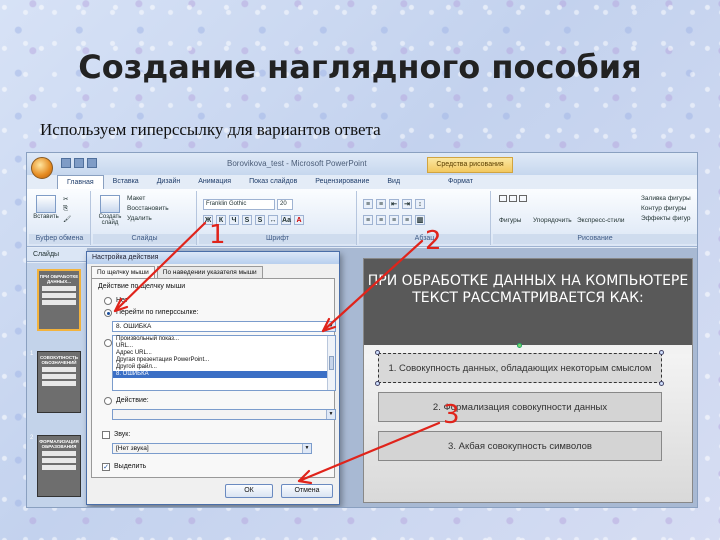  I want to click on arrange-button: Упорядочить, so click(552, 220).